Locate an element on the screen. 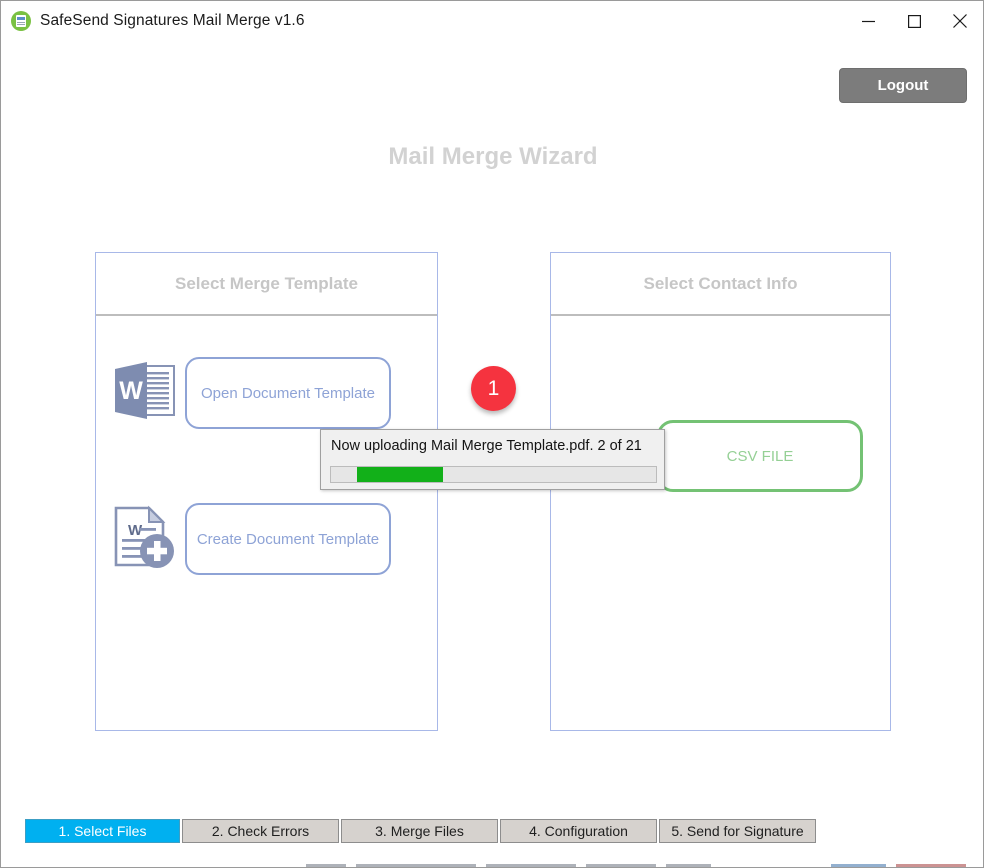 The height and width of the screenshot is (868, 984). page-title: Mail Merge Wizard is located at coordinates (493, 156).